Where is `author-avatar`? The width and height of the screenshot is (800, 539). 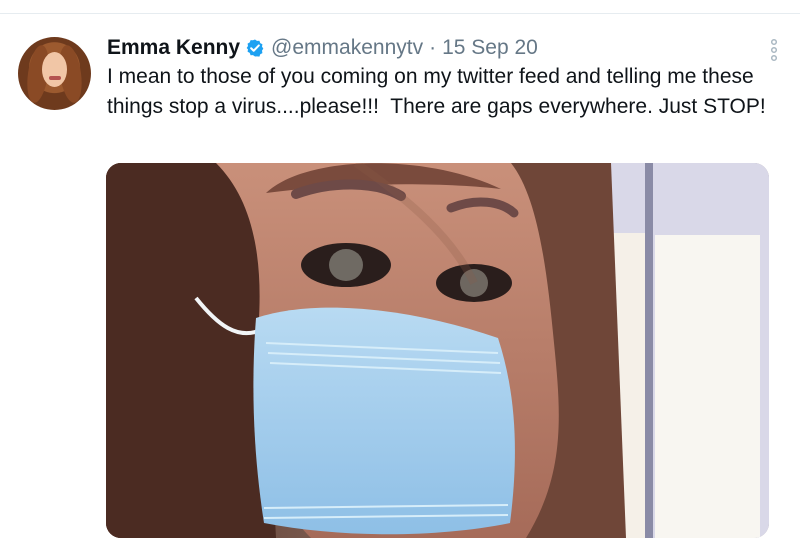 author-avatar is located at coordinates (54, 73).